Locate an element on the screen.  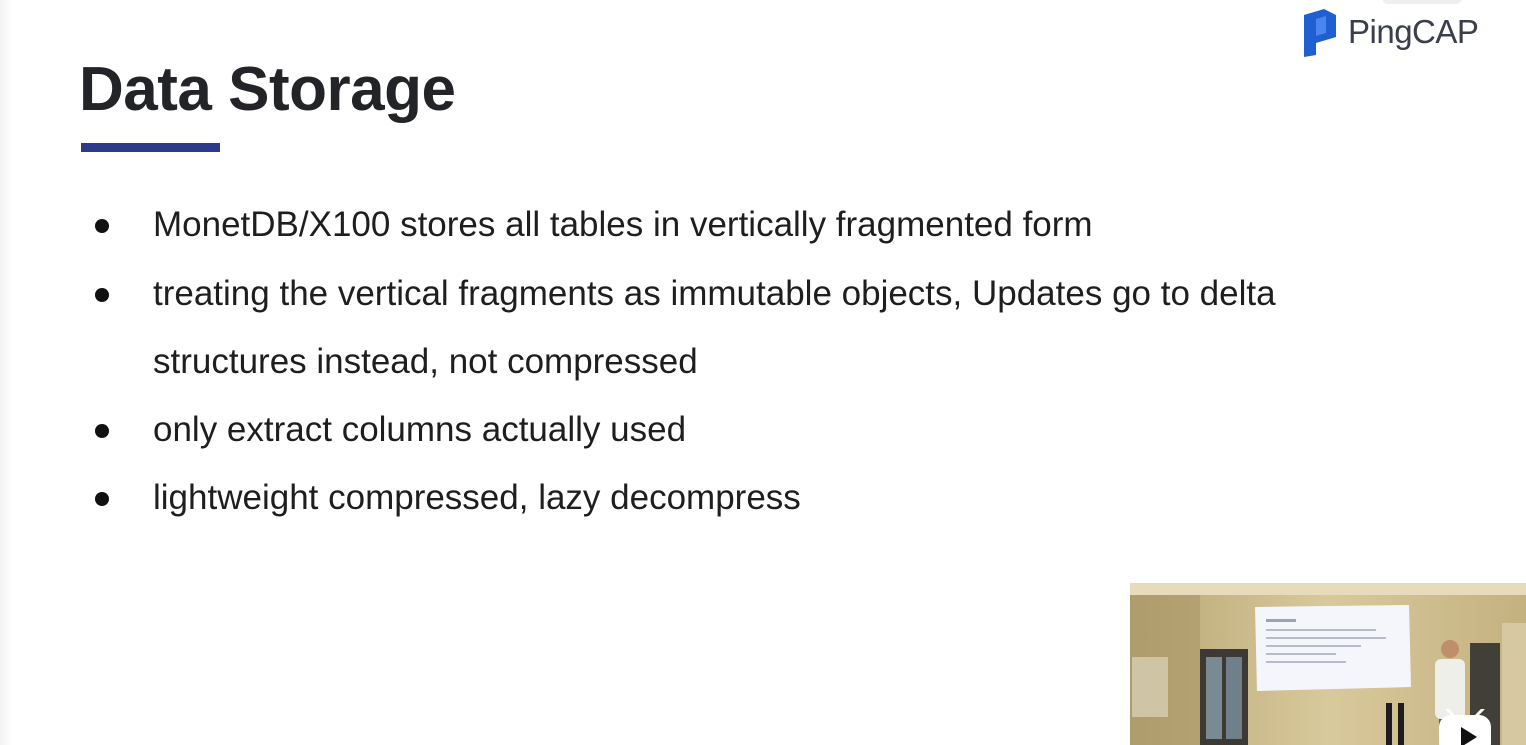
webcam-video-inset is located at coordinates (1328, 664).